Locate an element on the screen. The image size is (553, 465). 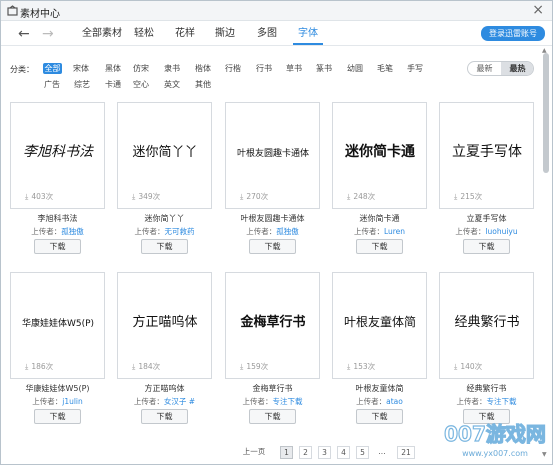
sort-hottest-option: 最热 is located at coordinates (517, 68).